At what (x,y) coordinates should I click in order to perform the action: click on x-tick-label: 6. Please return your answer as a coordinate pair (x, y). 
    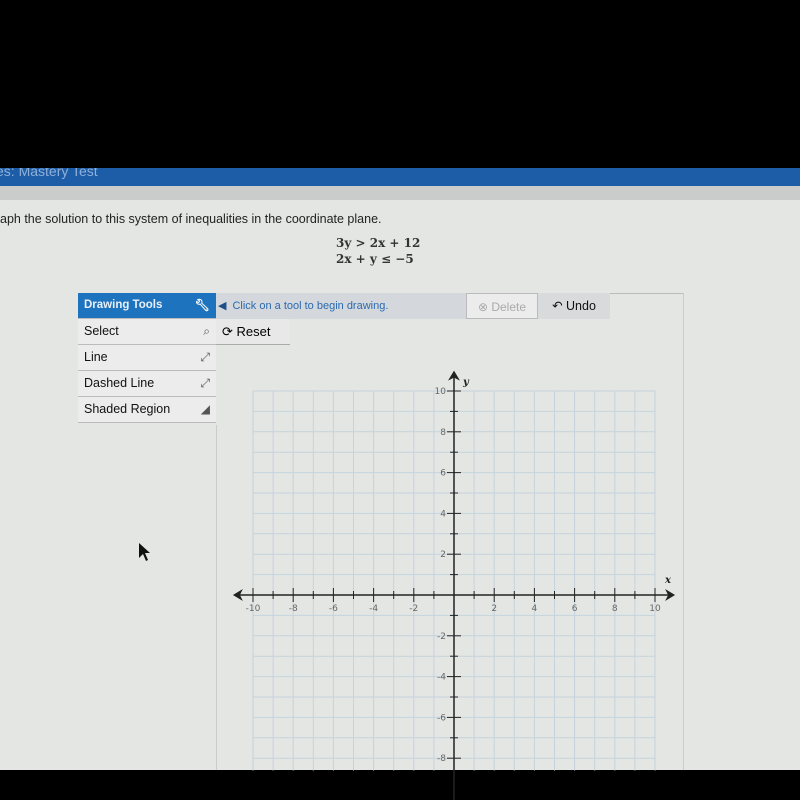
    Looking at the image, I should click on (575, 609).